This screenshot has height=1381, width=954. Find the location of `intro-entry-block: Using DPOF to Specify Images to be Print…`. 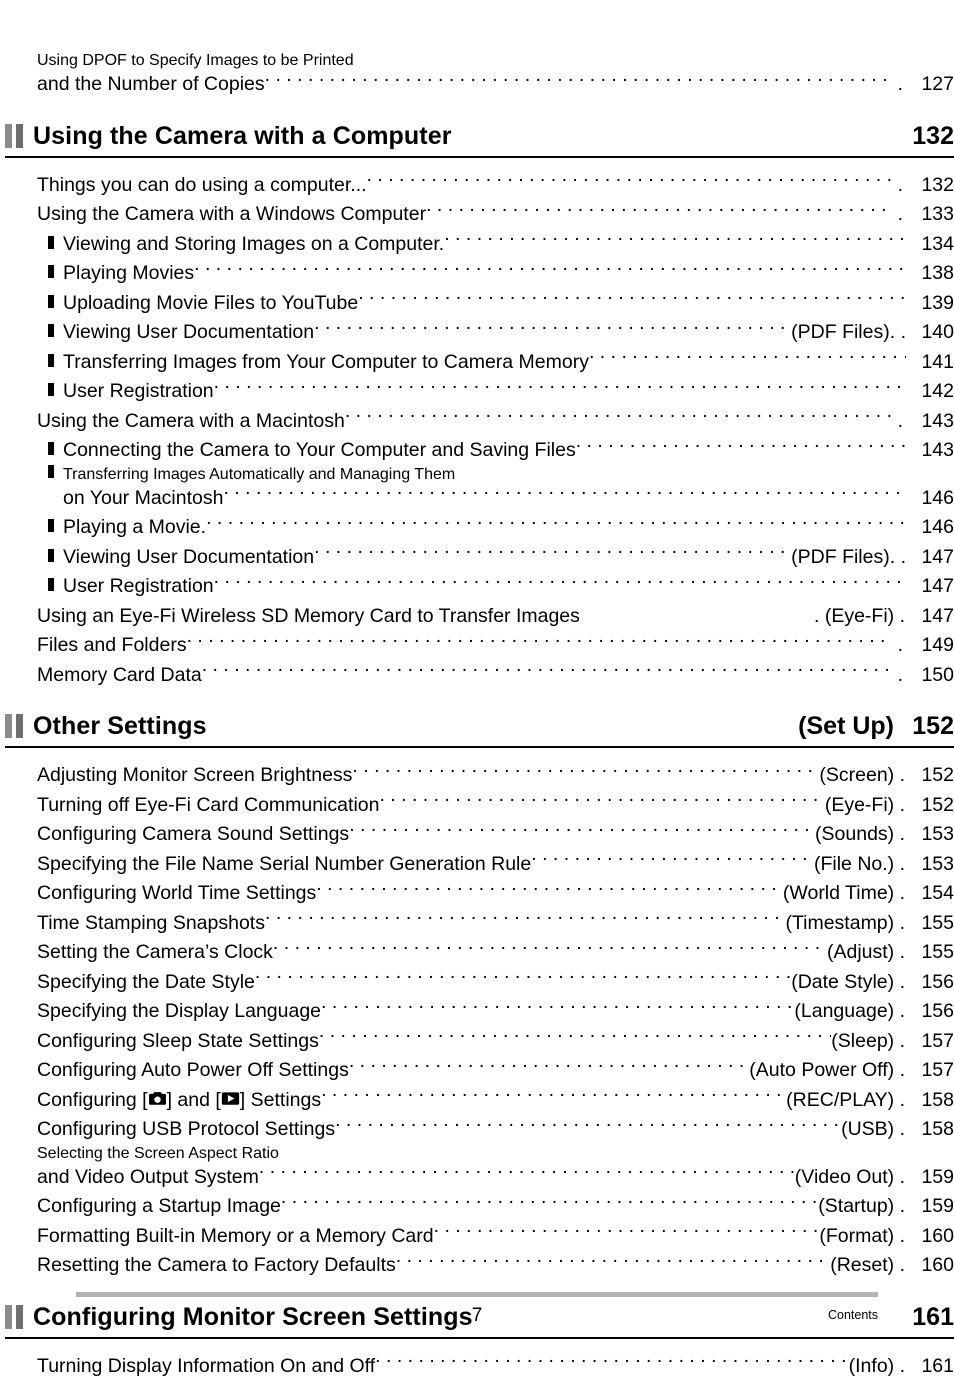

intro-entry-block: Using DPOF to Specify Images to be Print… is located at coordinates (477, 50).